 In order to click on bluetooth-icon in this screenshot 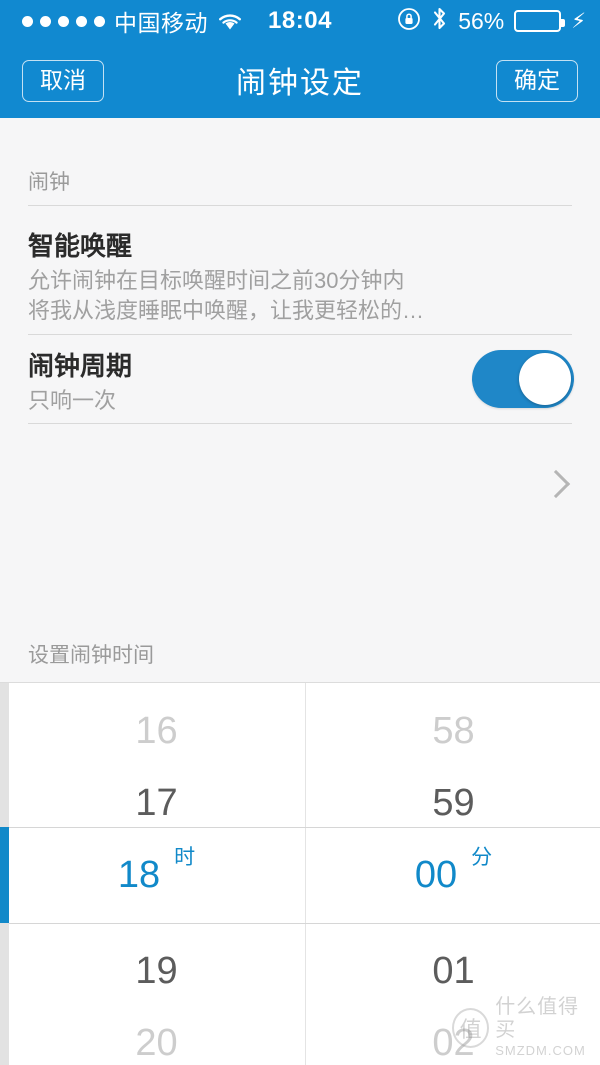, I will do `click(439, 21)`.